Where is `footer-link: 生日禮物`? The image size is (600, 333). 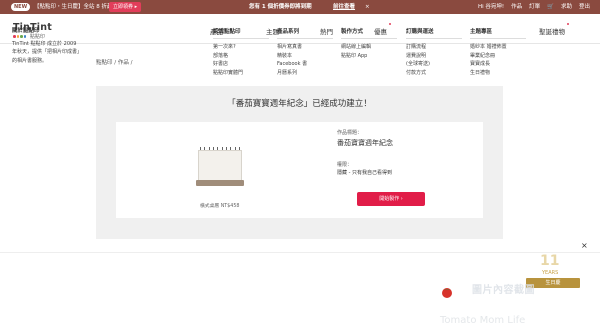
footer-link: 生日禮物 is located at coordinates (498, 73).